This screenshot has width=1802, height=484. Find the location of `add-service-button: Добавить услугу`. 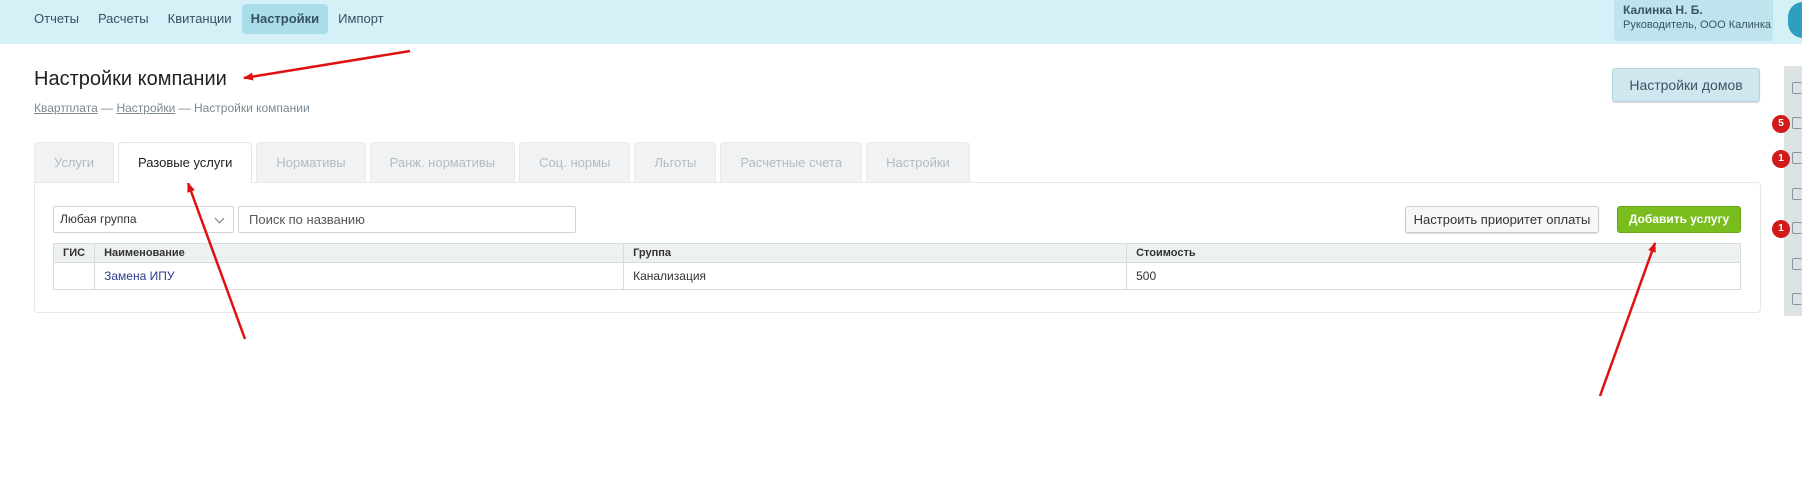

add-service-button: Добавить услугу is located at coordinates (1679, 219).